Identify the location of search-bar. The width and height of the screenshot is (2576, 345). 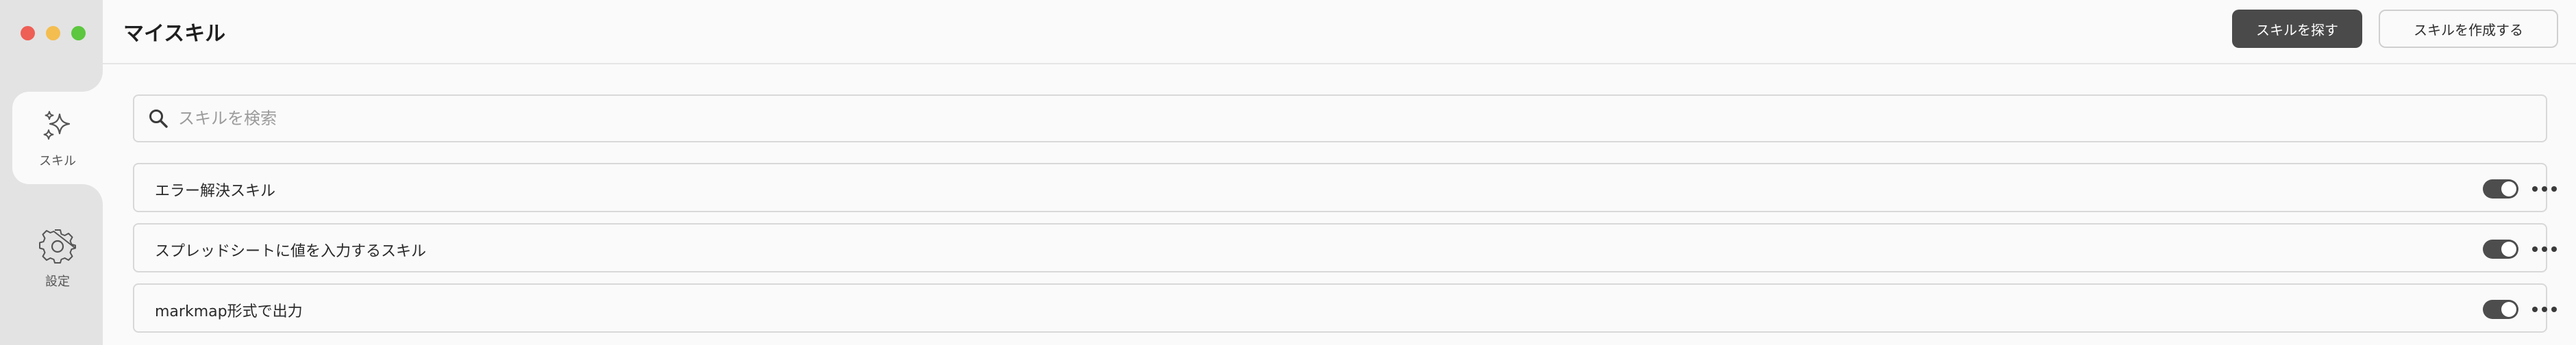
(1340, 118).